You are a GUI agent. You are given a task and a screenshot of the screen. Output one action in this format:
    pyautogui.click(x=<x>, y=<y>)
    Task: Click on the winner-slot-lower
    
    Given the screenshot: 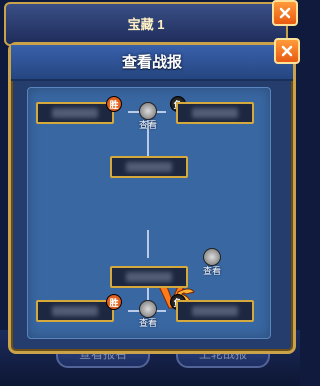 What is the action you would take?
    pyautogui.click(x=149, y=277)
    